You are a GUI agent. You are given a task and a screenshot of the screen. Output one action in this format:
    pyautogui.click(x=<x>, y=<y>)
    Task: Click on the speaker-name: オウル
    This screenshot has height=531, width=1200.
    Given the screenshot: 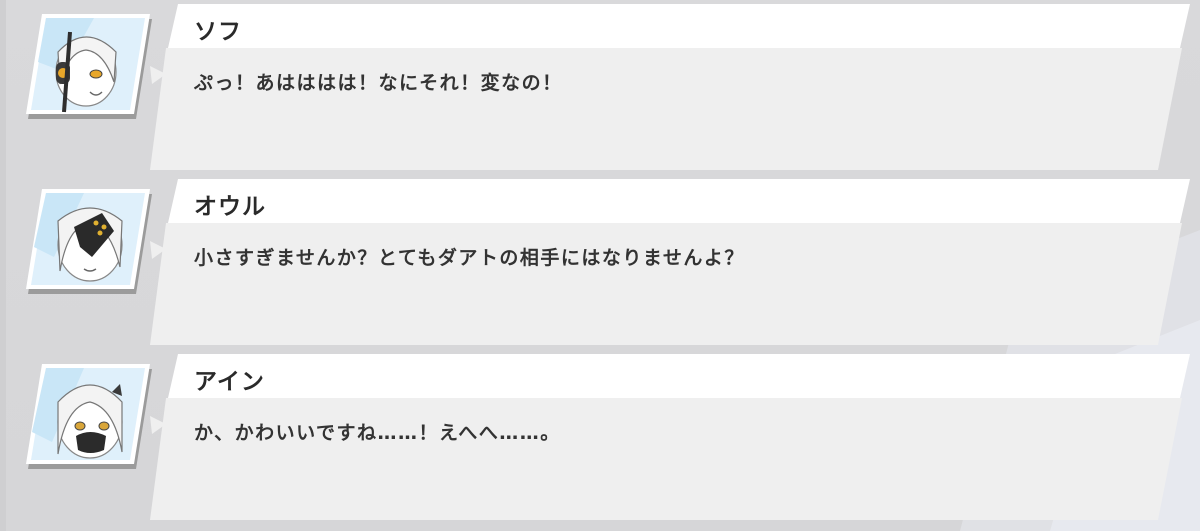 What is the action you would take?
    pyautogui.click(x=230, y=207)
    